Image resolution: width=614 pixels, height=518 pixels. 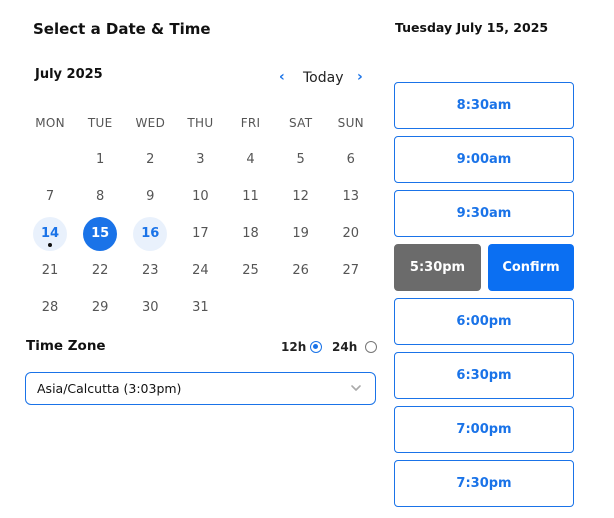 I want to click on calendar-day: 28, so click(x=50, y=308).